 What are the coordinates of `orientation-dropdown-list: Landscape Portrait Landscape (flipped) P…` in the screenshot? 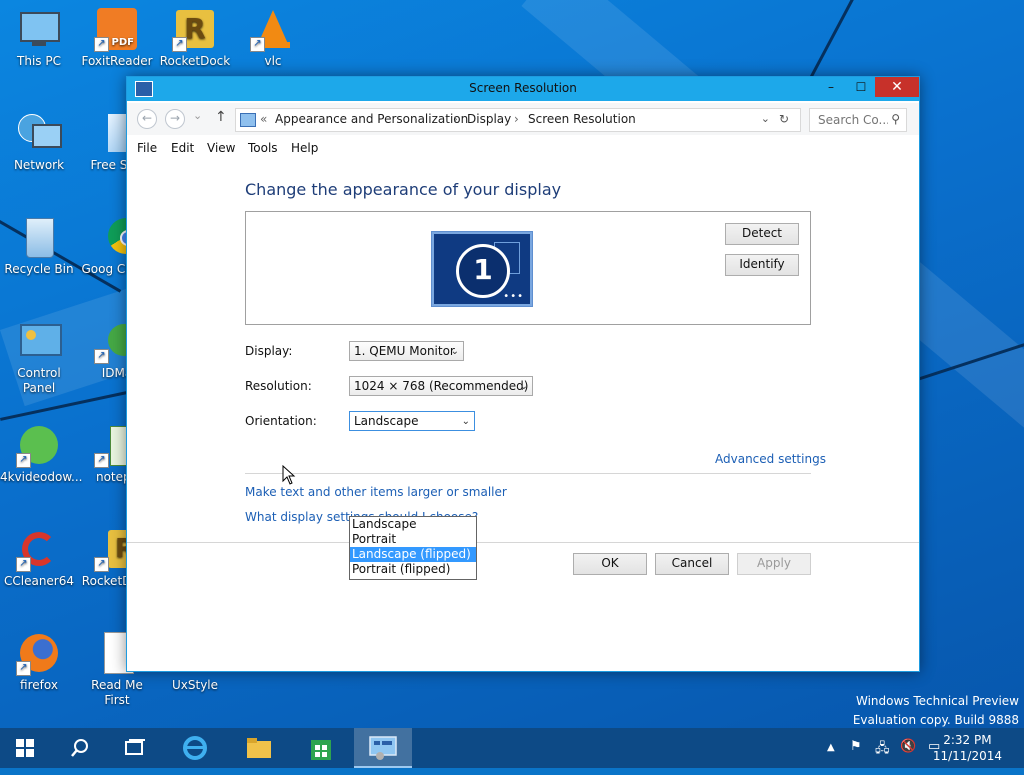 It's located at (413, 548).